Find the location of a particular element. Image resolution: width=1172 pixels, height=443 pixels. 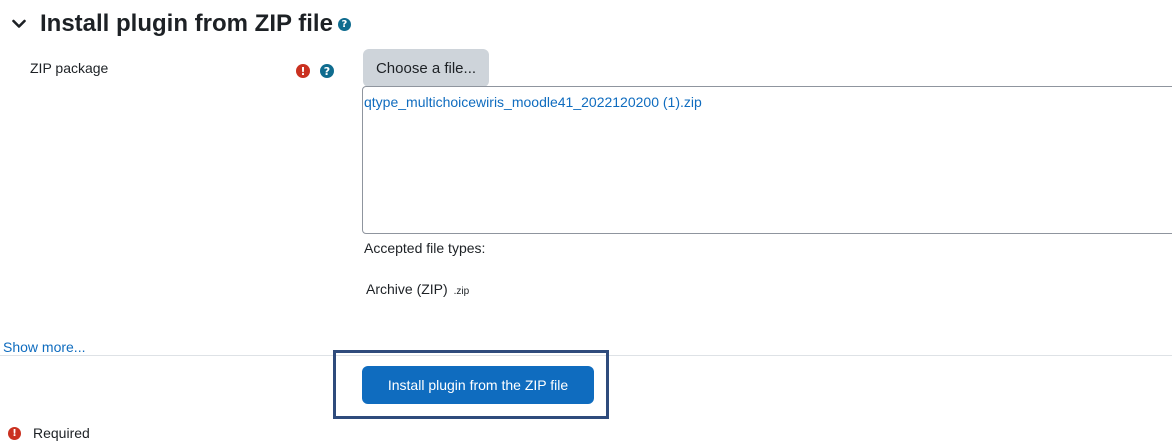

install-plugin-button: Install plugin from the ZIP file is located at coordinates (478, 385).